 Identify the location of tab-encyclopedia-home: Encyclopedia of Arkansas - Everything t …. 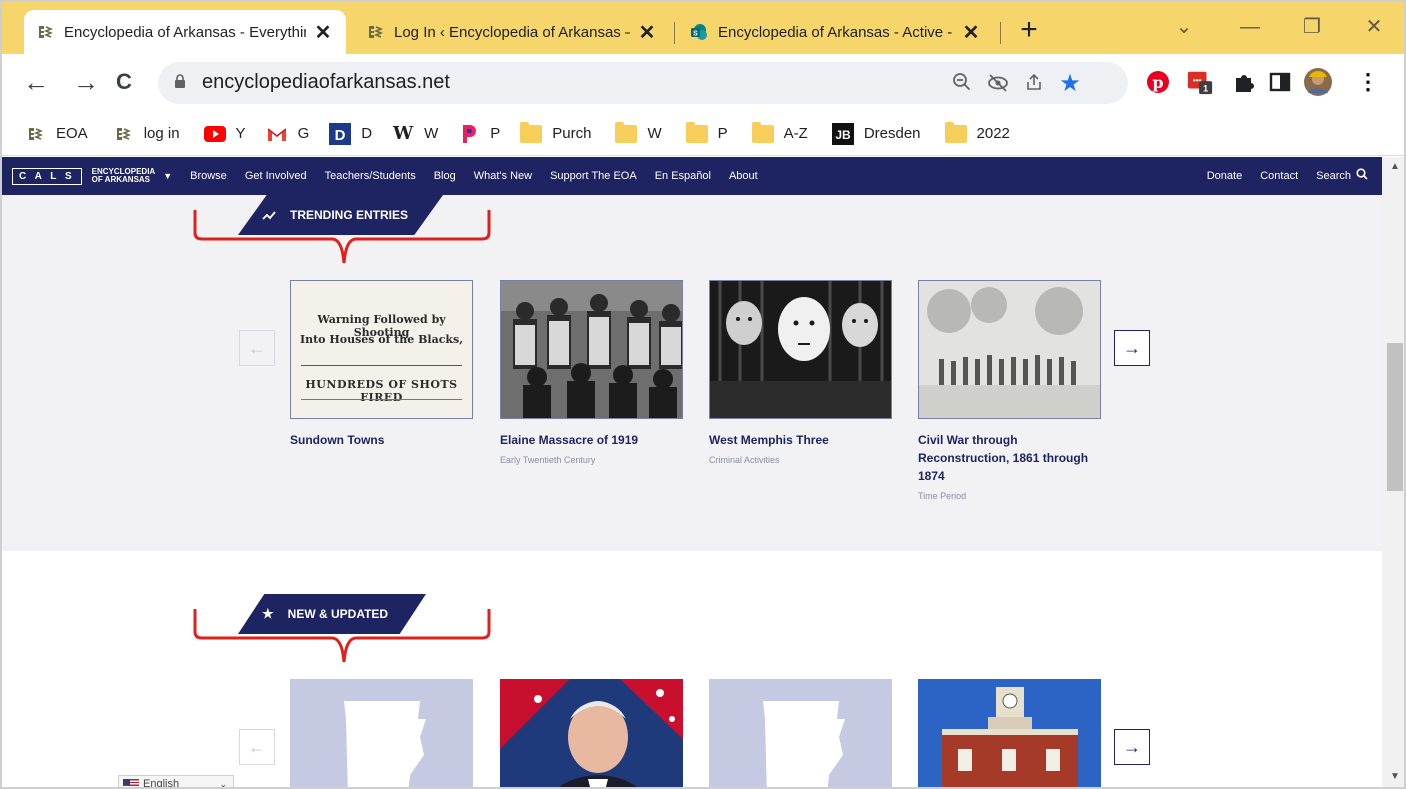
(185, 32).